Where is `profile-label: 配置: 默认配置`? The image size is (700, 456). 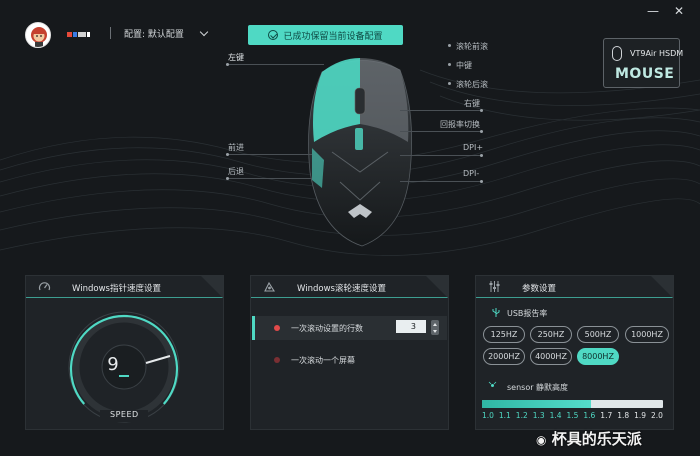
profile-label: 配置: 默认配置 is located at coordinates (154, 35).